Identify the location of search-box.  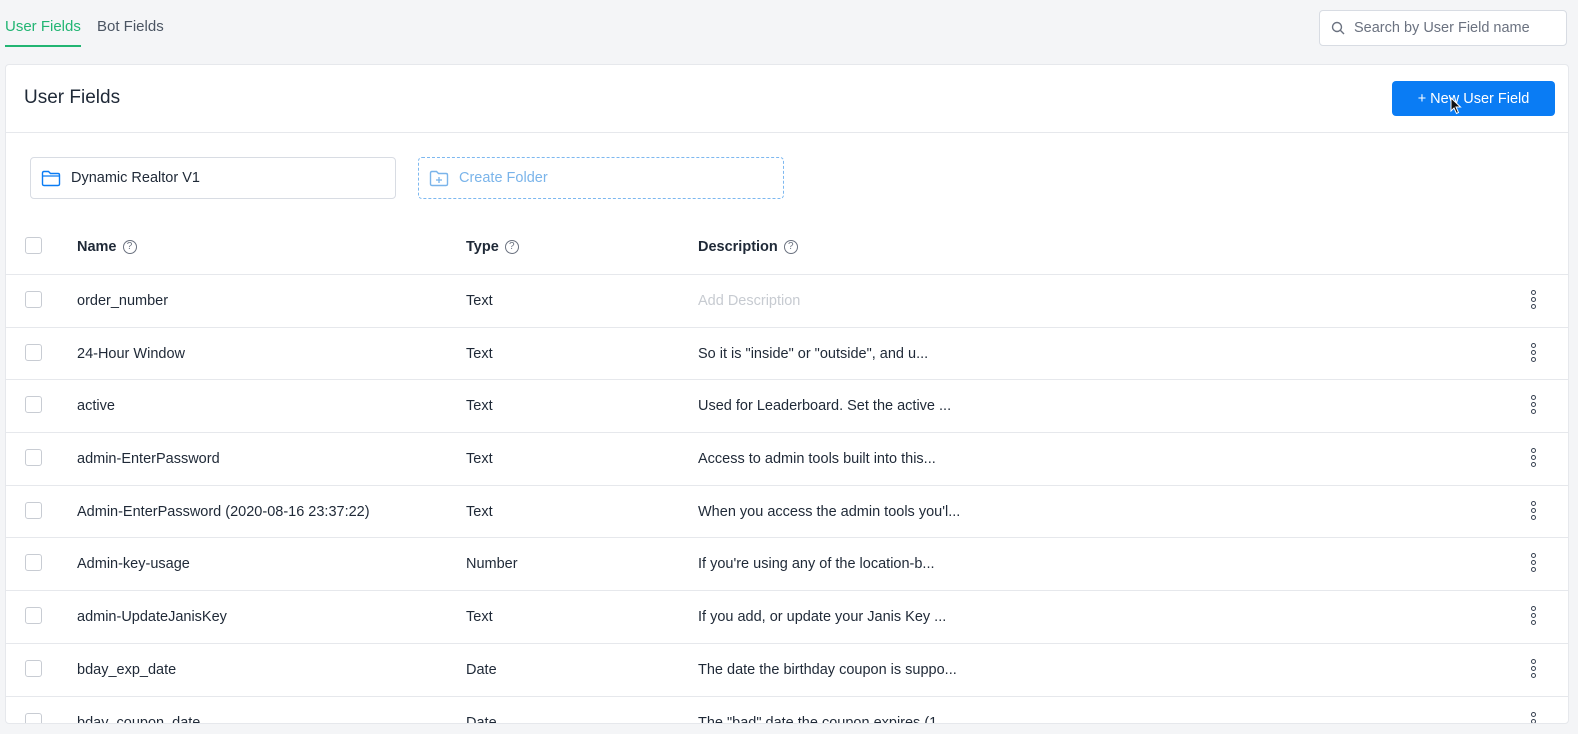
(1443, 28).